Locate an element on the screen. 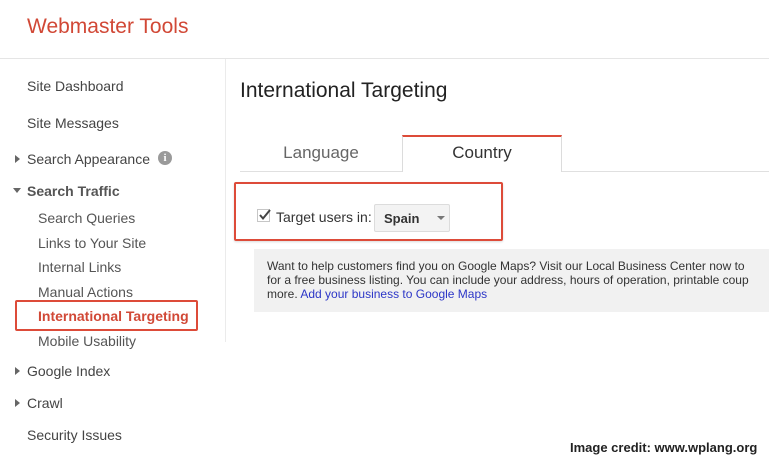 This screenshot has height=466, width=769. nav-mobile-usability: Mobile Usability is located at coordinates (87, 341).